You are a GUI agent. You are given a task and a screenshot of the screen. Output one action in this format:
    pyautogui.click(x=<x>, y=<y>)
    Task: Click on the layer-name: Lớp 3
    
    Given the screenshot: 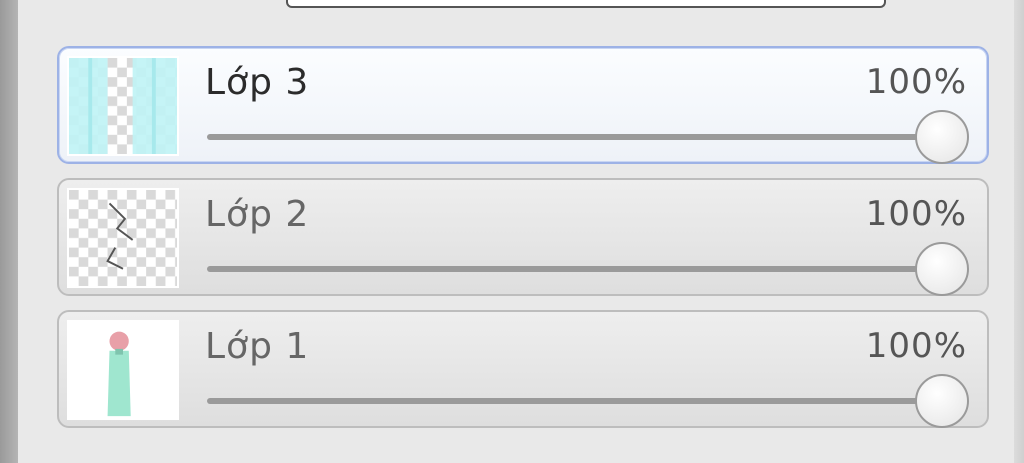 What is the action you would take?
    pyautogui.click(x=257, y=82)
    